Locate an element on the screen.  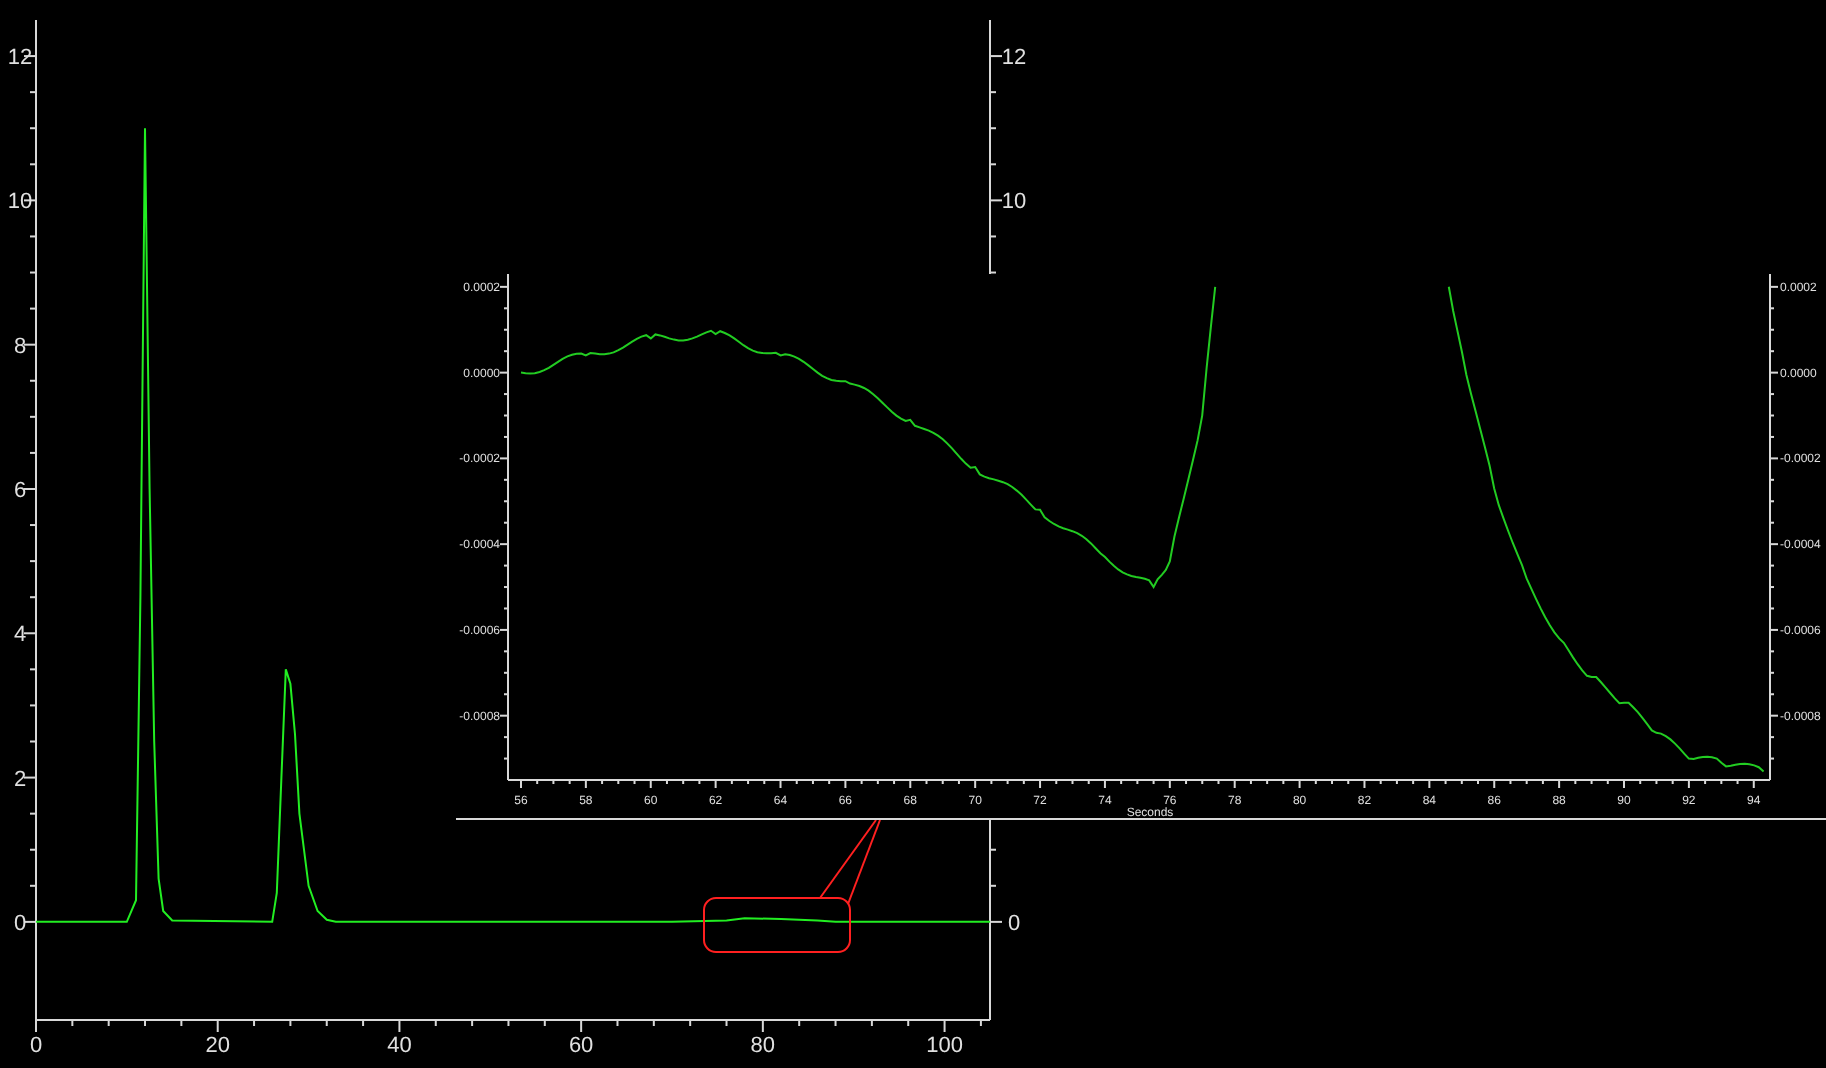
axis-label: 20 is located at coordinates (217, 1046).